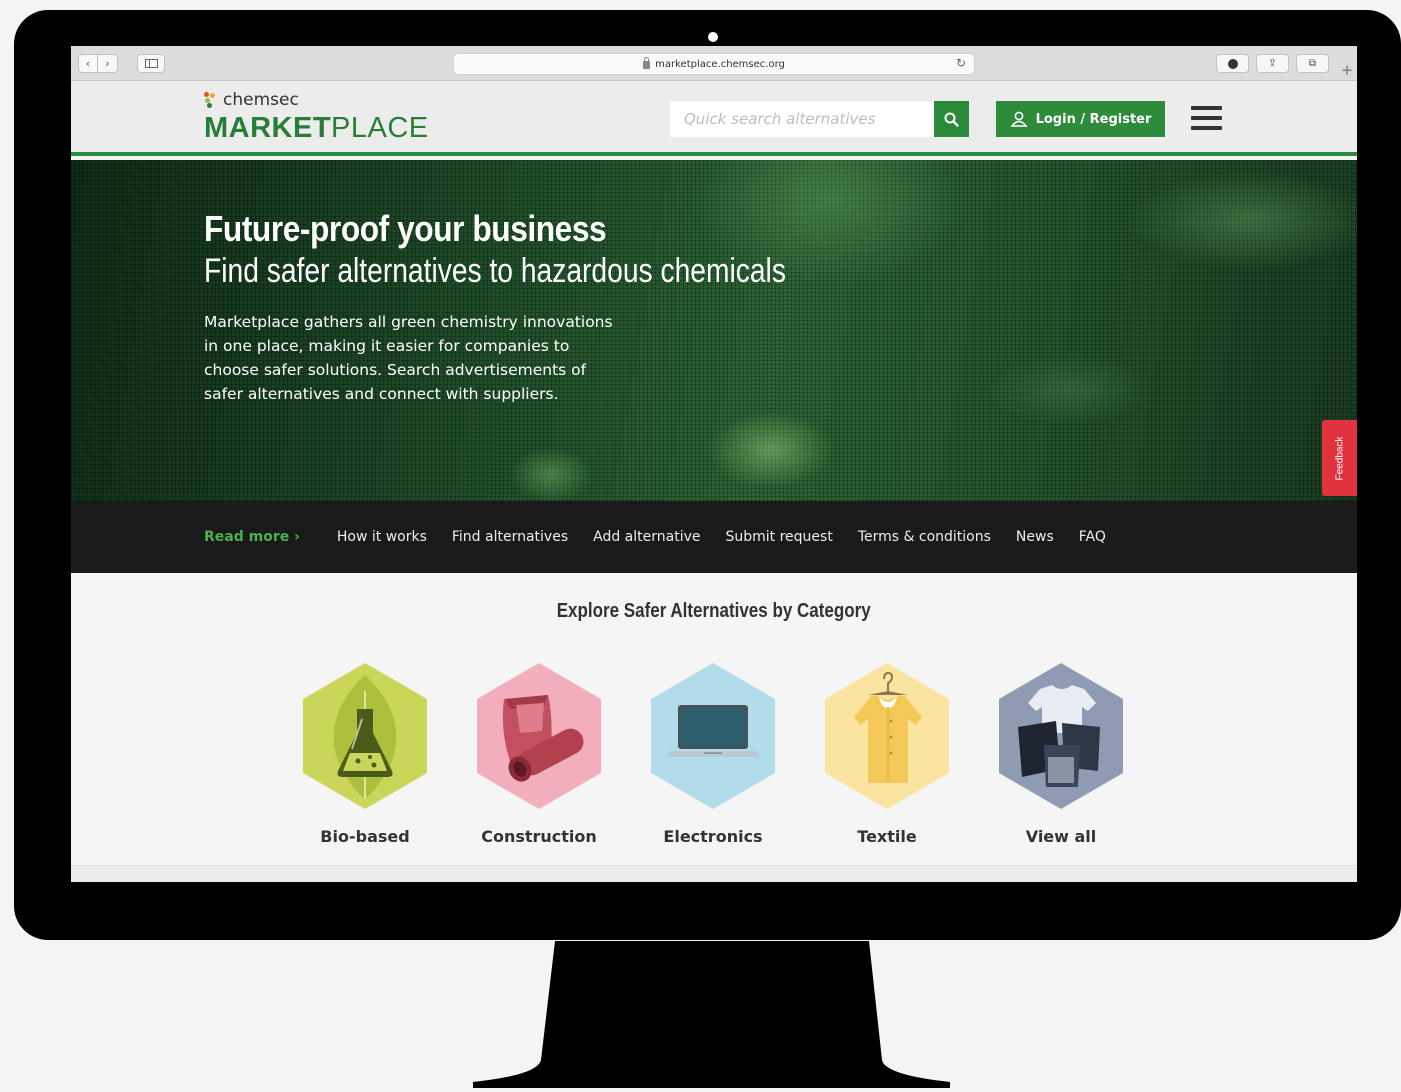 Image resolution: width=1401 pixels, height=1092 pixels. I want to click on sidebar-icon, so click(151, 63).